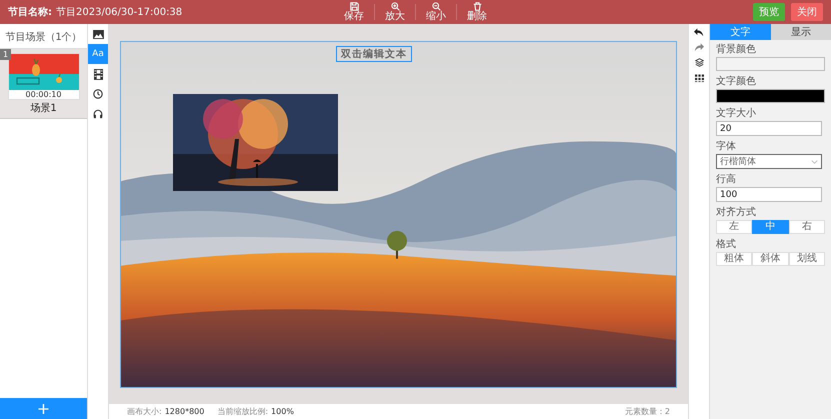 The image size is (831, 419). What do you see at coordinates (98, 54) in the screenshot?
I see `text-tool: Aa` at bounding box center [98, 54].